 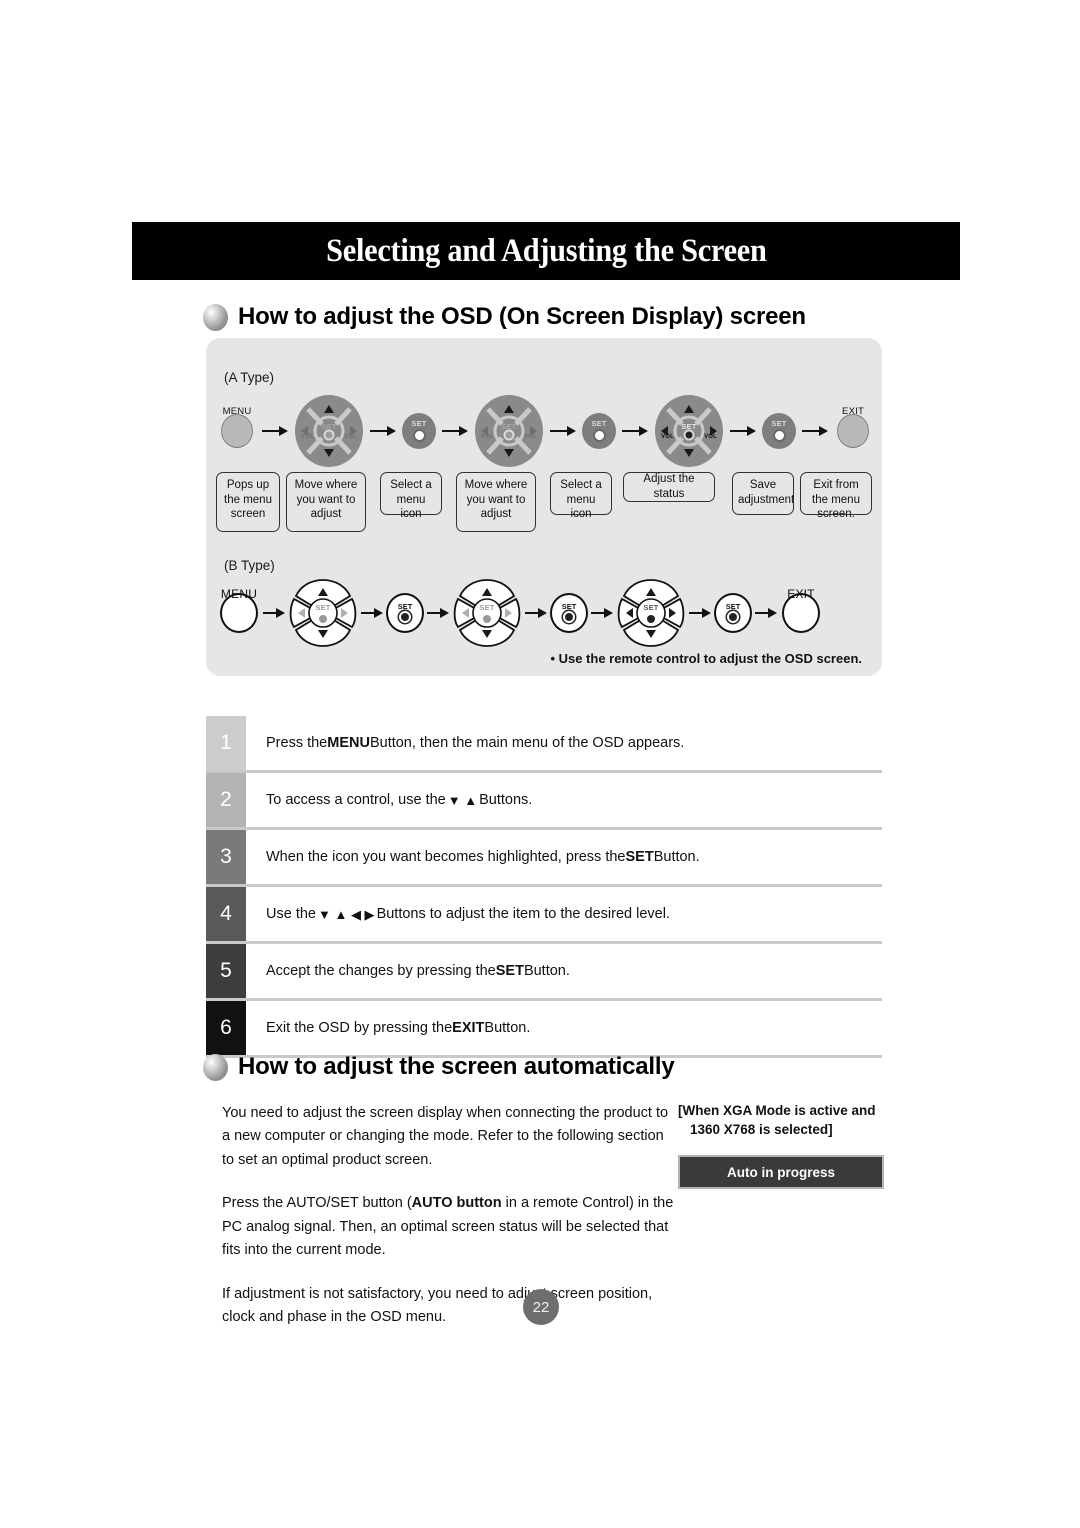 What do you see at coordinates (777, 1110) in the screenshot?
I see `xga-note-line-1: [When XGA Mode is active and` at bounding box center [777, 1110].